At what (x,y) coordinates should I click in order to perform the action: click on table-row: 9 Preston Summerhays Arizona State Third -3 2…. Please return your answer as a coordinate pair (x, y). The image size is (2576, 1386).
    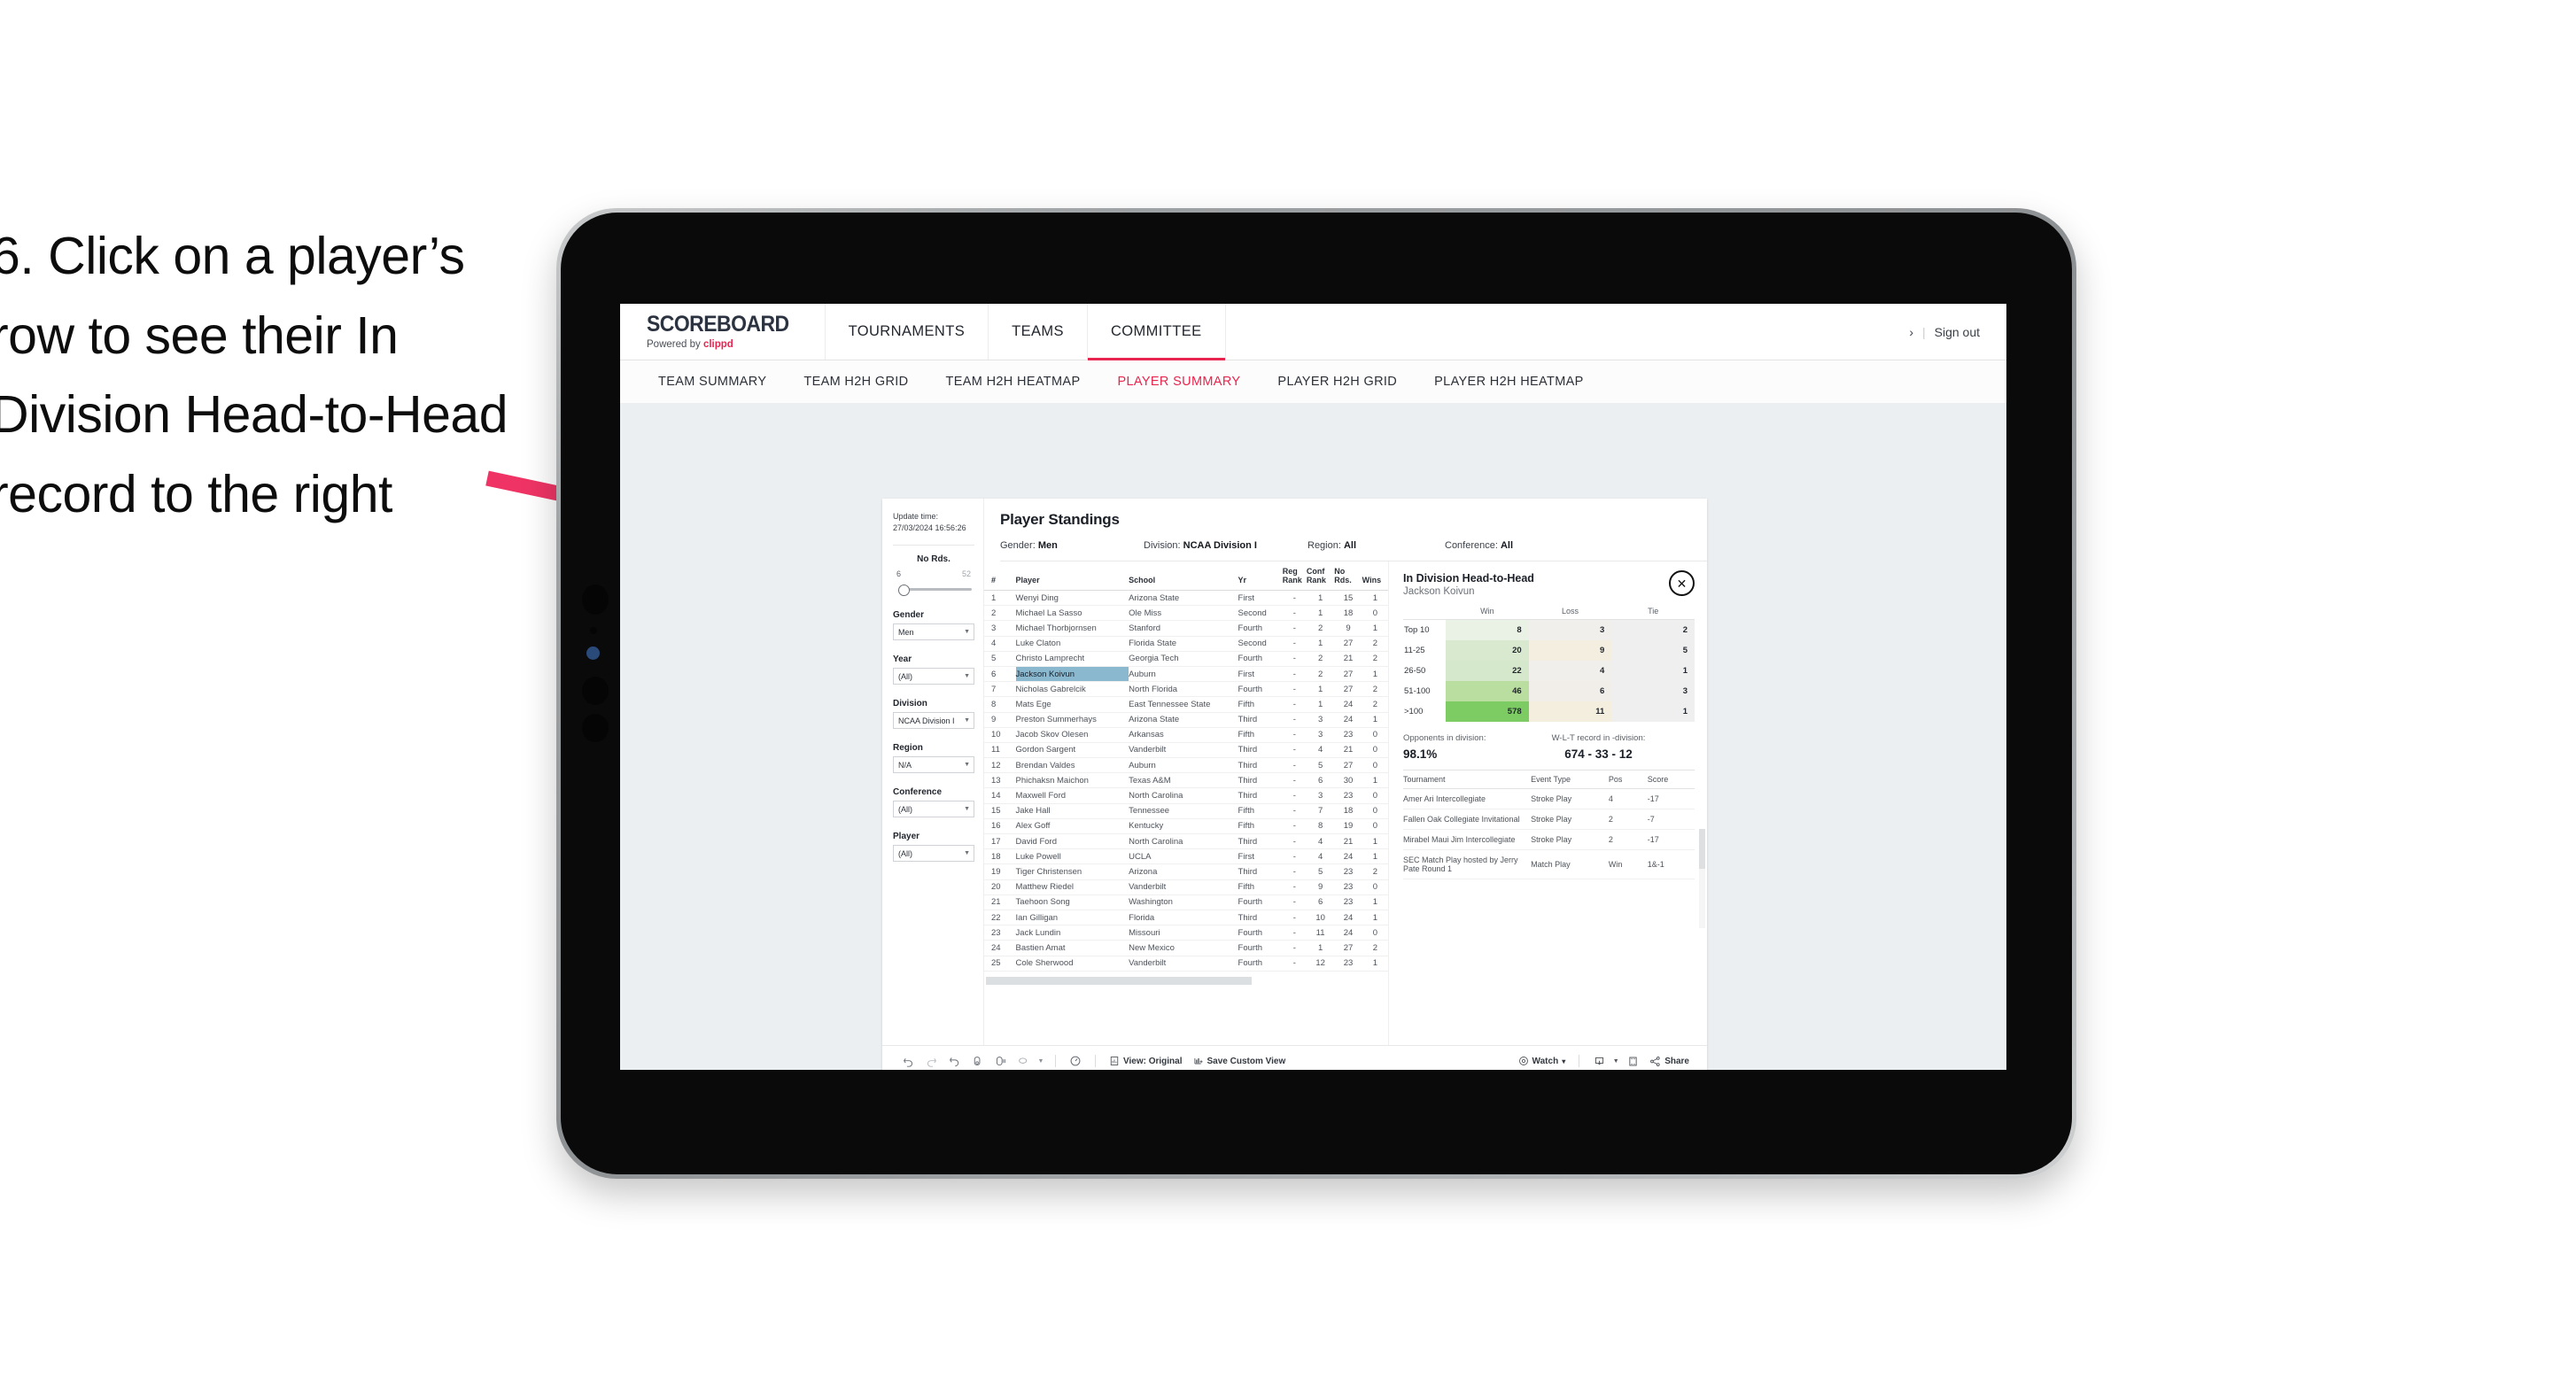
    Looking at the image, I should click on (1186, 720).